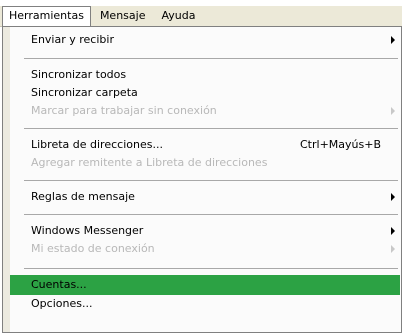 Image resolution: width=402 pixels, height=333 pixels. Describe the element at coordinates (46, 16) in the screenshot. I see `menu-herramientas: Herramientas` at that location.